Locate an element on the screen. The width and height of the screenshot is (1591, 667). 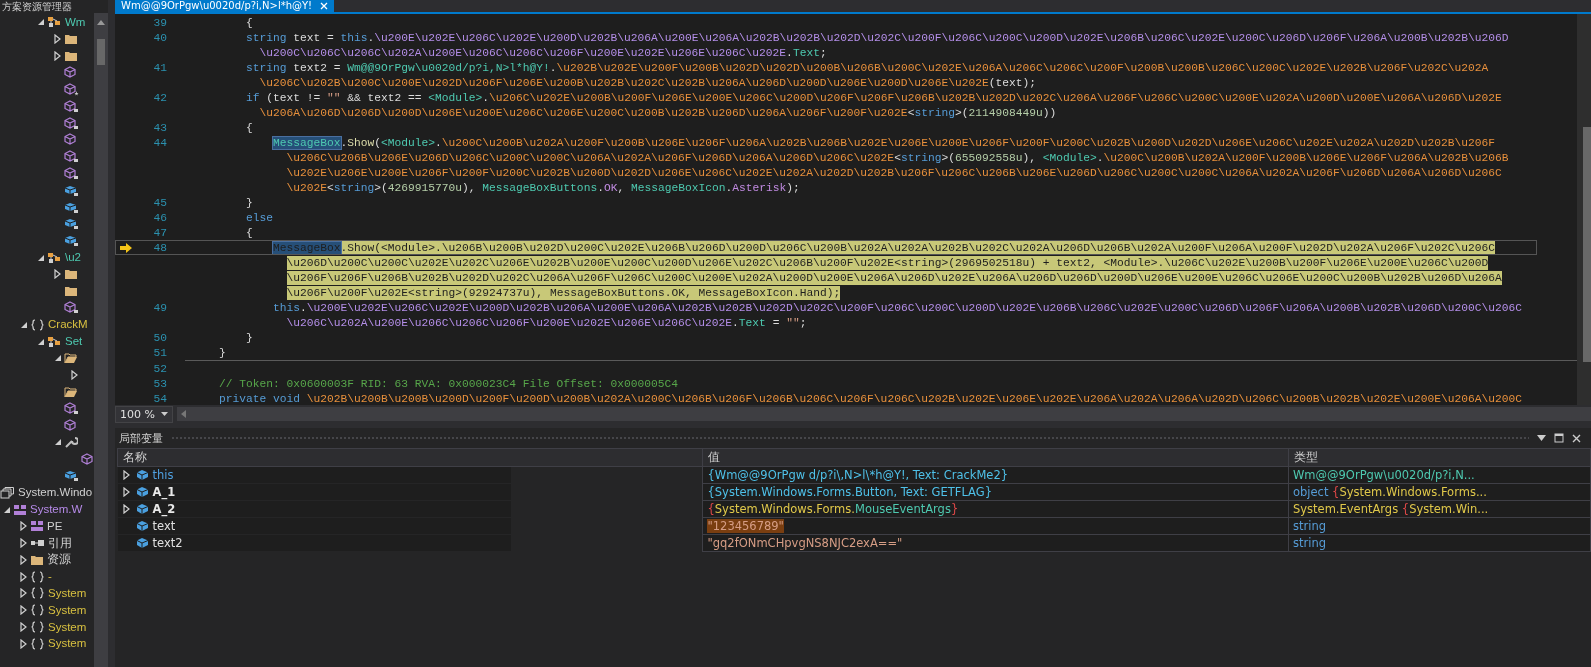
variable-value: "gq2fONmCHpvgNS8NJC2exA==" is located at coordinates (805, 543).